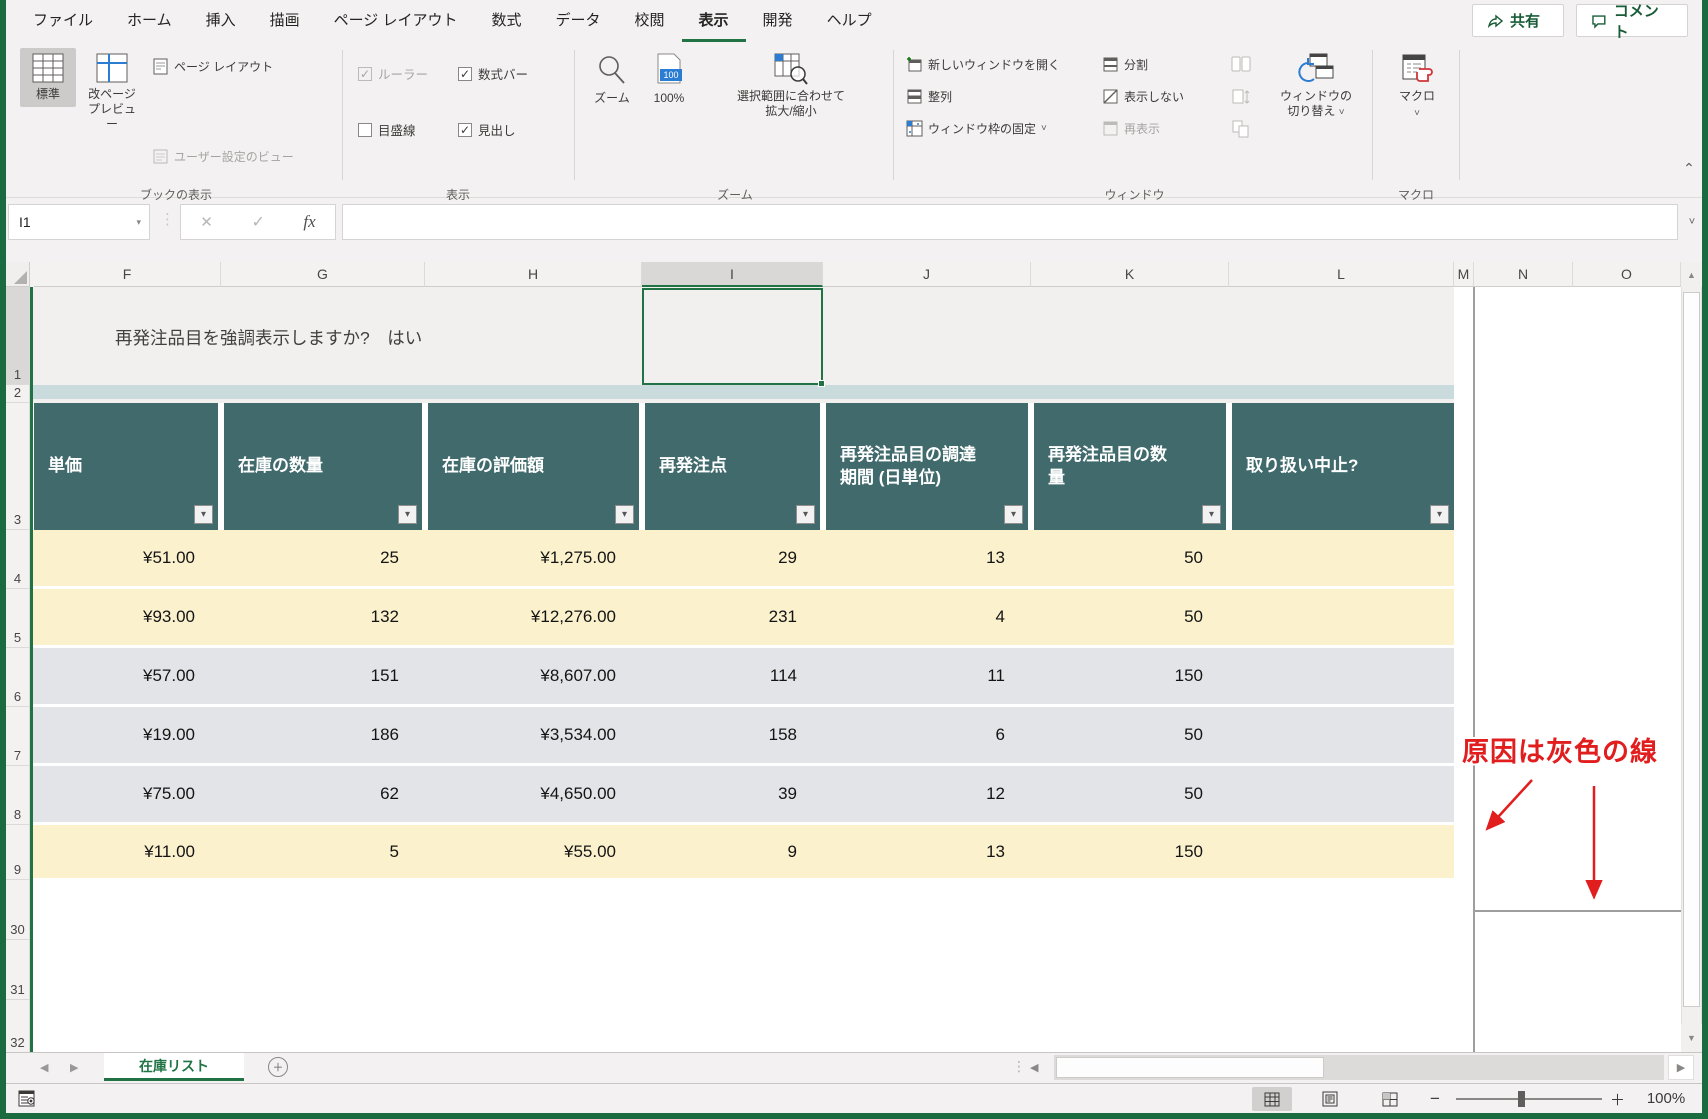 The height and width of the screenshot is (1119, 1708). I want to click on normal-view-button: 標準, so click(48, 77).